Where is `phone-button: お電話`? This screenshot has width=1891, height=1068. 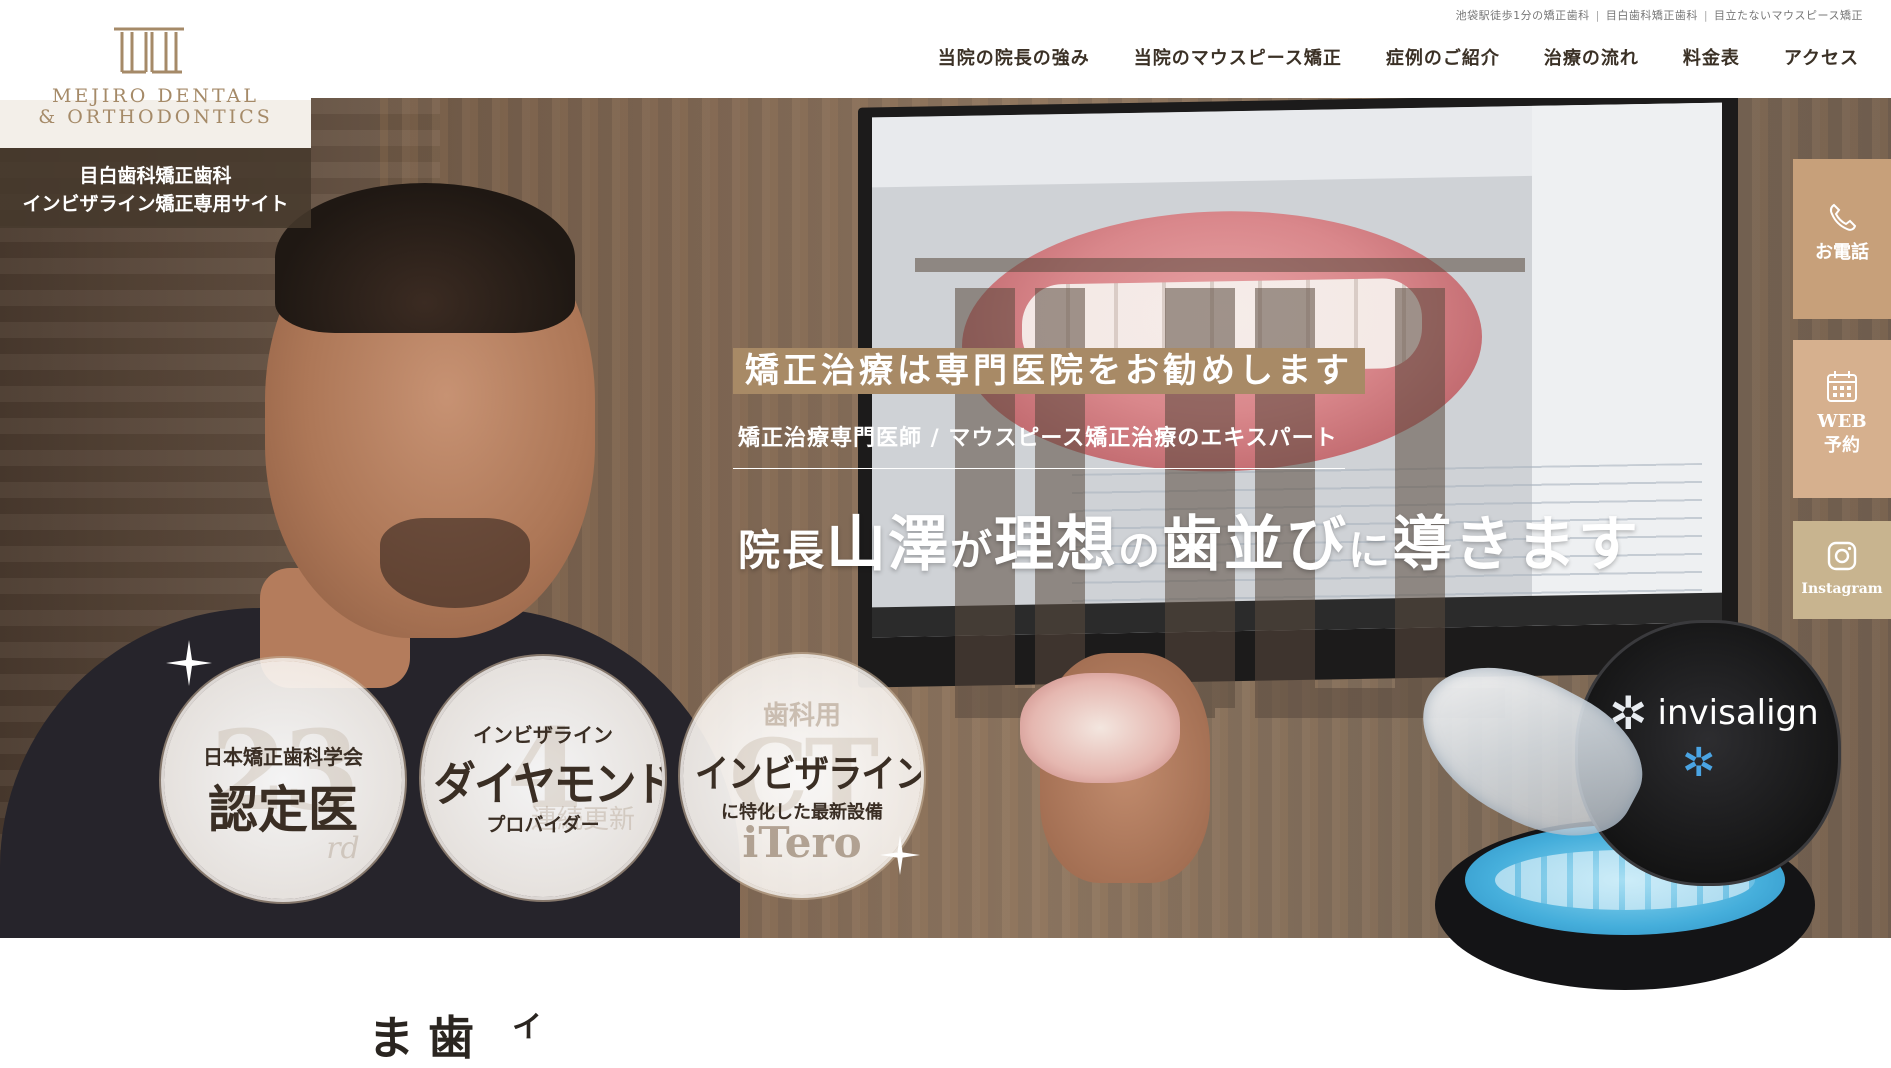
phone-button: お電話 is located at coordinates (1842, 239).